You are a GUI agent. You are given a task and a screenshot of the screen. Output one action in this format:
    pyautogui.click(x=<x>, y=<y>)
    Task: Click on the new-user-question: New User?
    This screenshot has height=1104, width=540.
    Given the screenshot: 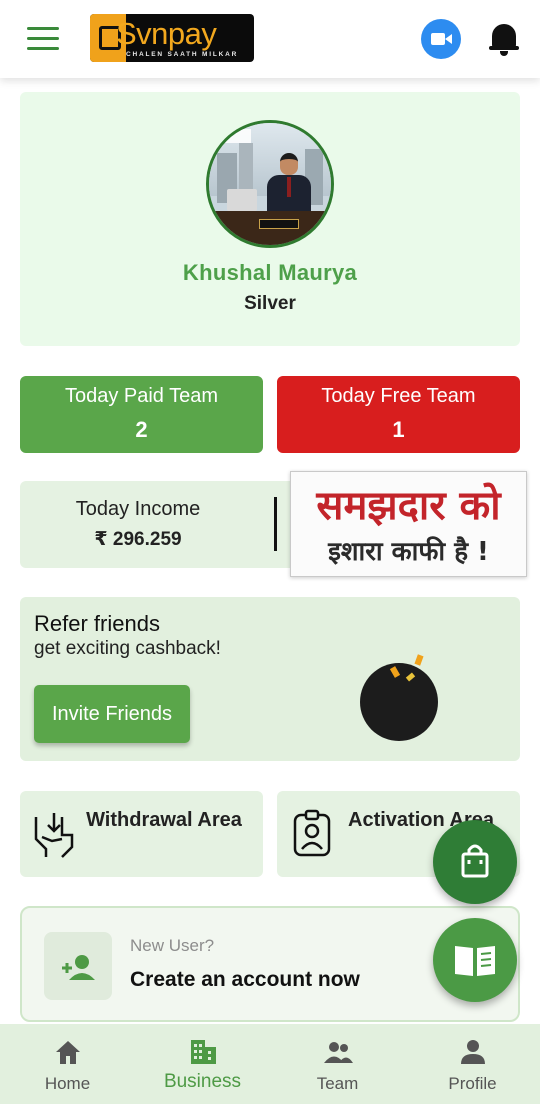 What is the action you would take?
    pyautogui.click(x=172, y=945)
    